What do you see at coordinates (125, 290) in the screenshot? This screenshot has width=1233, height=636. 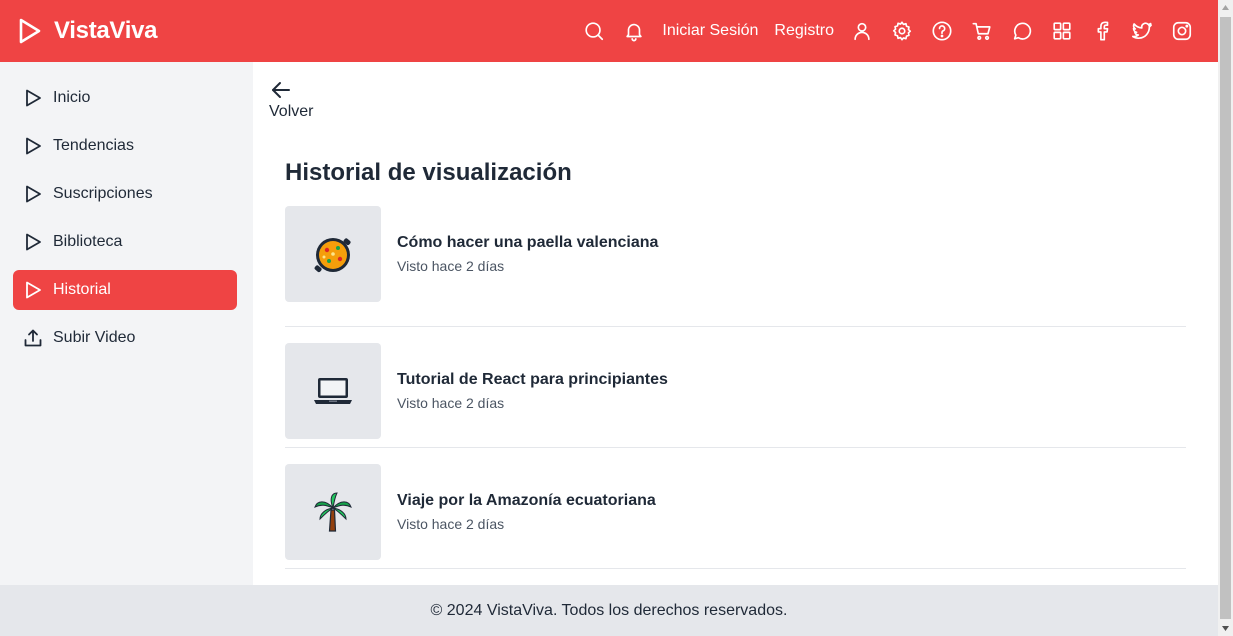 I see `sidebar-item-historial: Historial` at bounding box center [125, 290].